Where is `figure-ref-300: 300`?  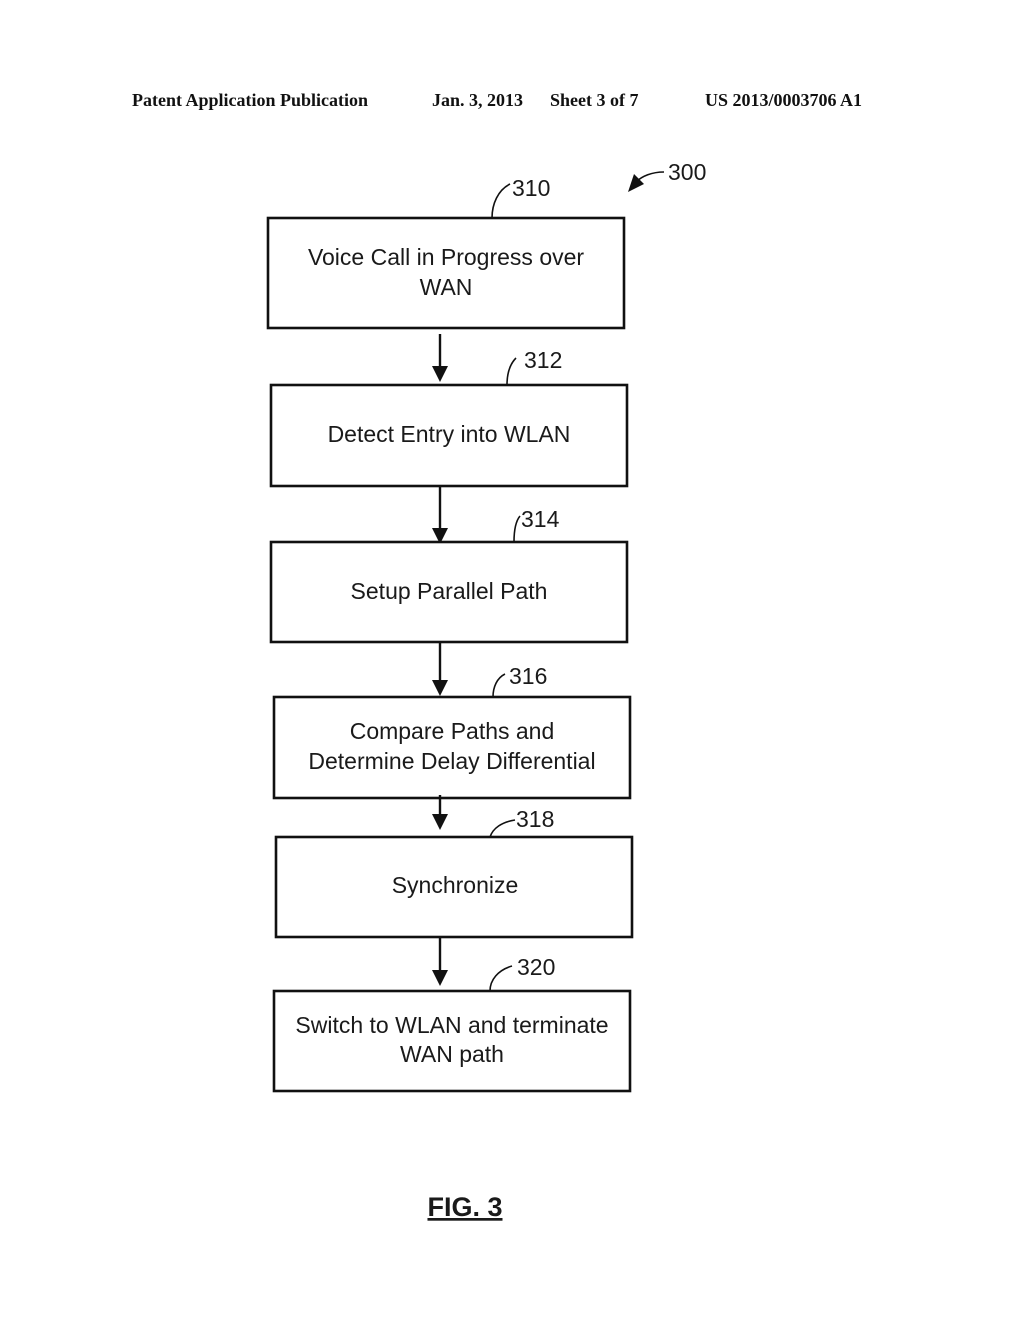 figure-ref-300: 300 is located at coordinates (667, 175).